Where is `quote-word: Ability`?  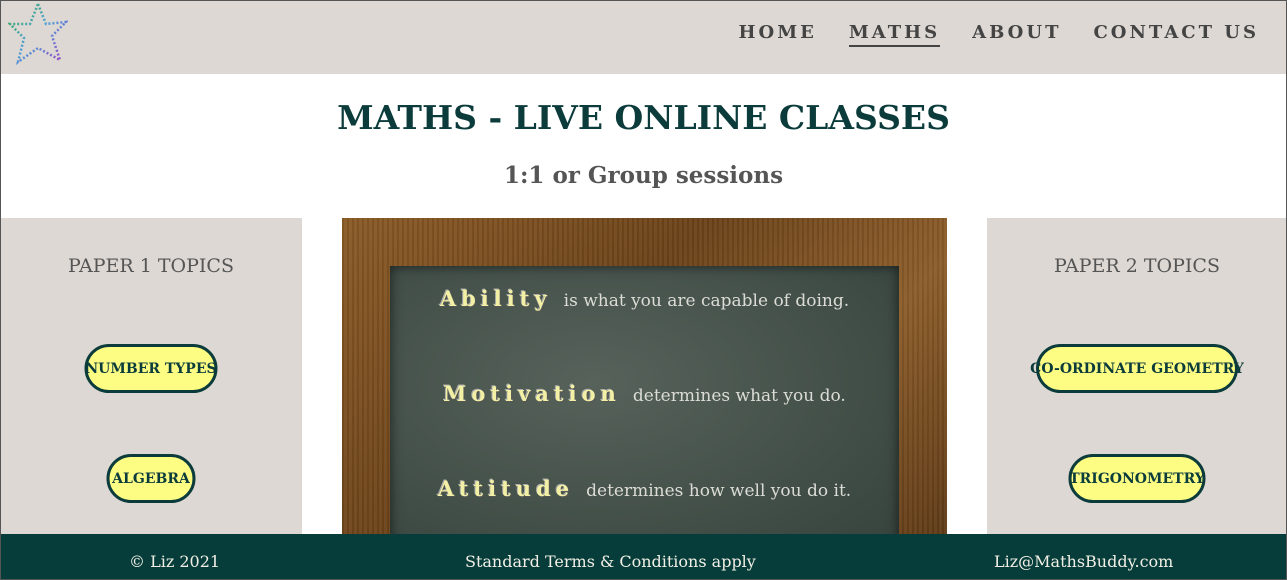 quote-word: Ability is located at coordinates (495, 298).